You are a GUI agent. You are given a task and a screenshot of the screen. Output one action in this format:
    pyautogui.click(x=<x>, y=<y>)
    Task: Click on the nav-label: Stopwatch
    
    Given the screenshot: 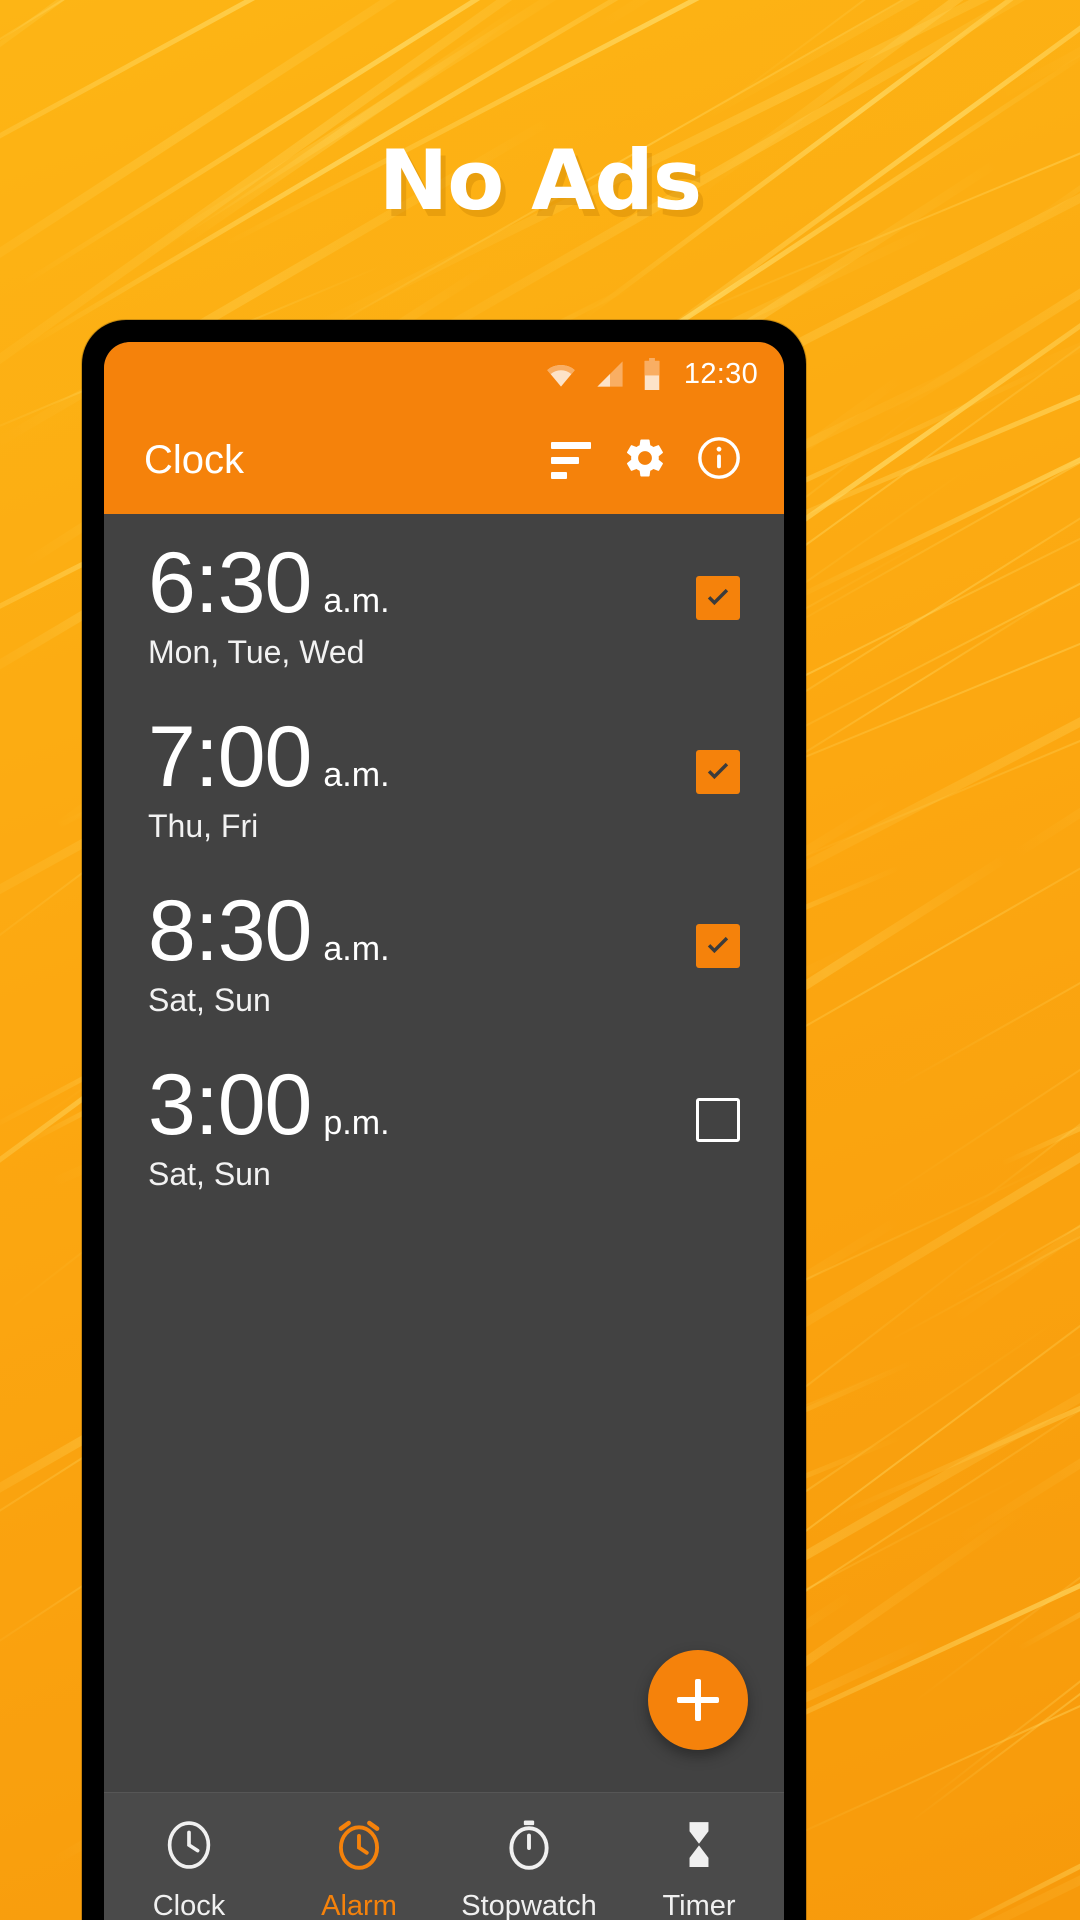 What is the action you would take?
    pyautogui.click(x=529, y=1904)
    